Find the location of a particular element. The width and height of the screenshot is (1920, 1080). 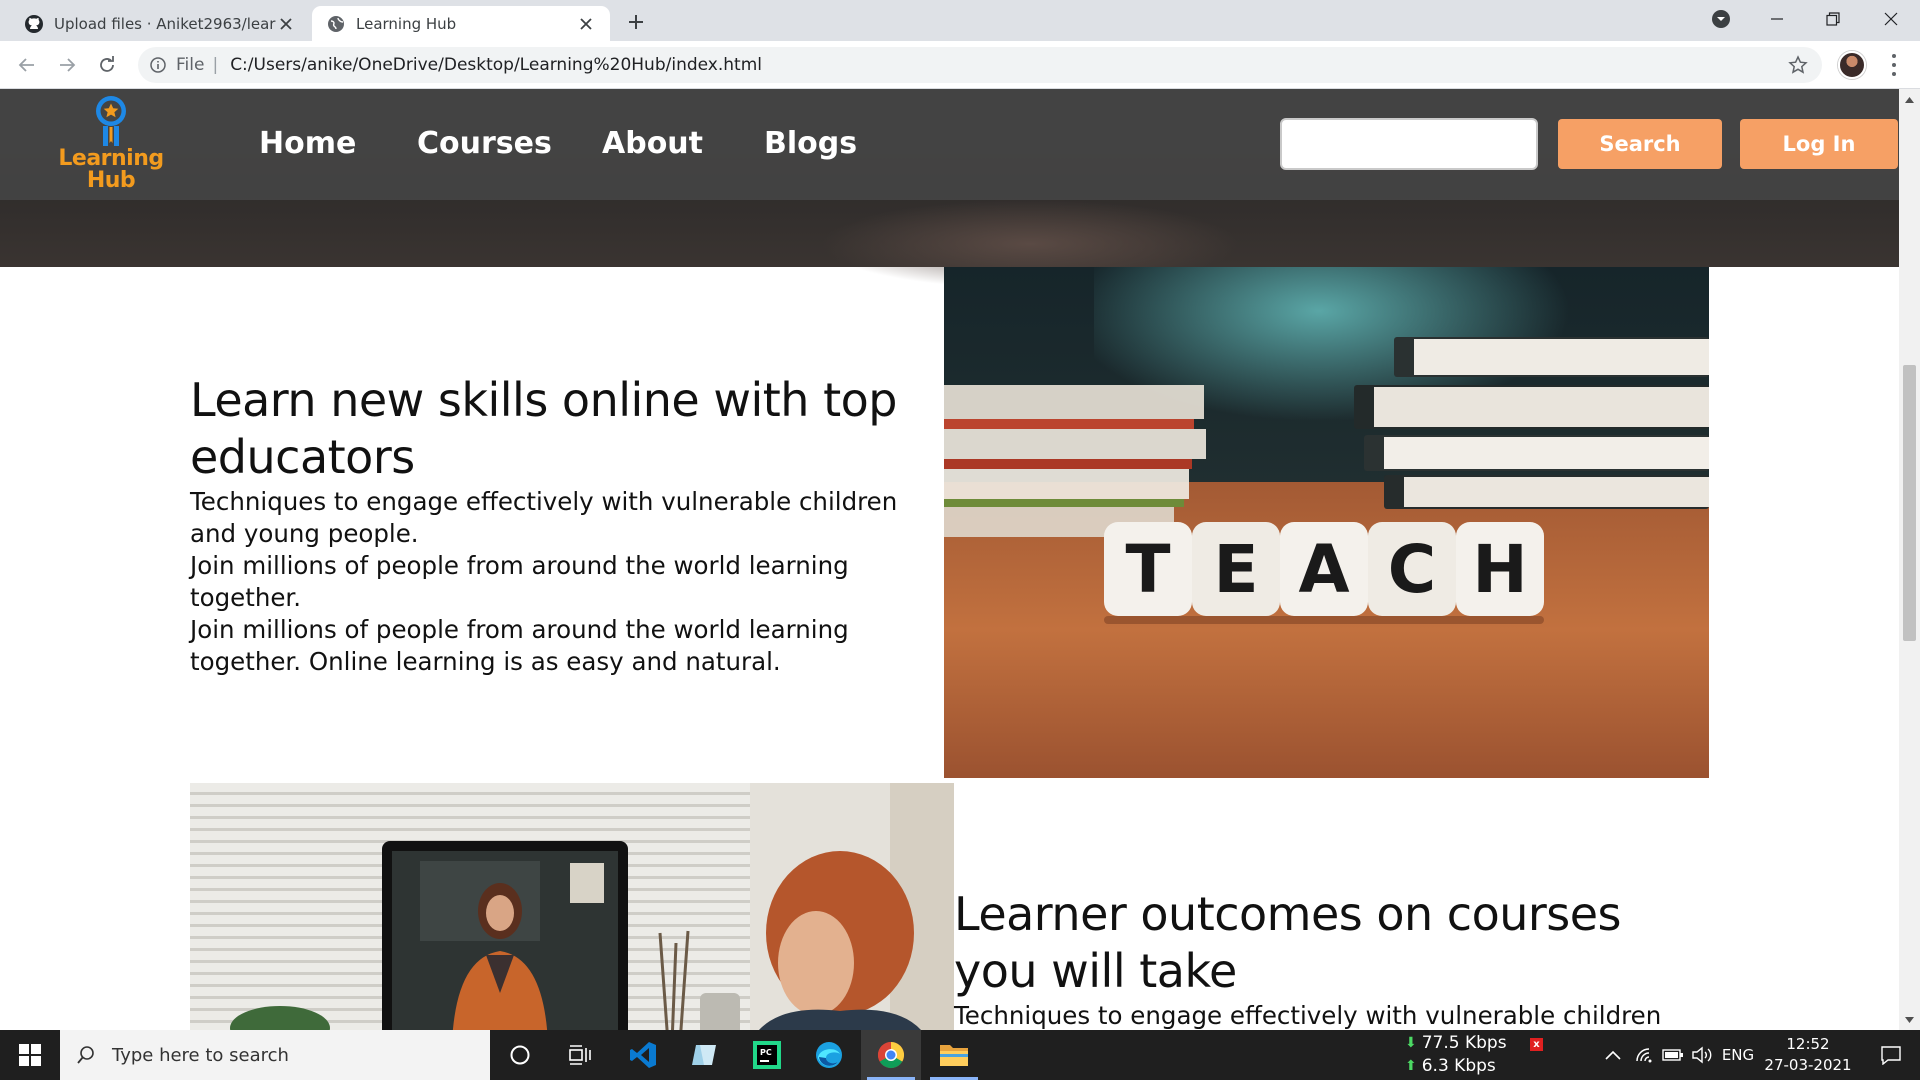

nav-home: Home is located at coordinates (307, 144).